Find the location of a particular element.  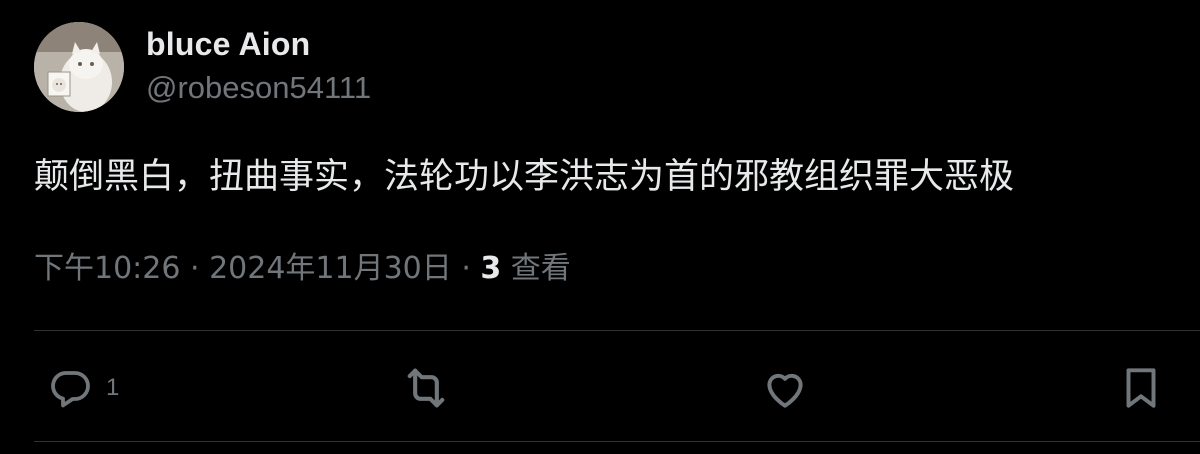

like-button is located at coordinates (785, 388).